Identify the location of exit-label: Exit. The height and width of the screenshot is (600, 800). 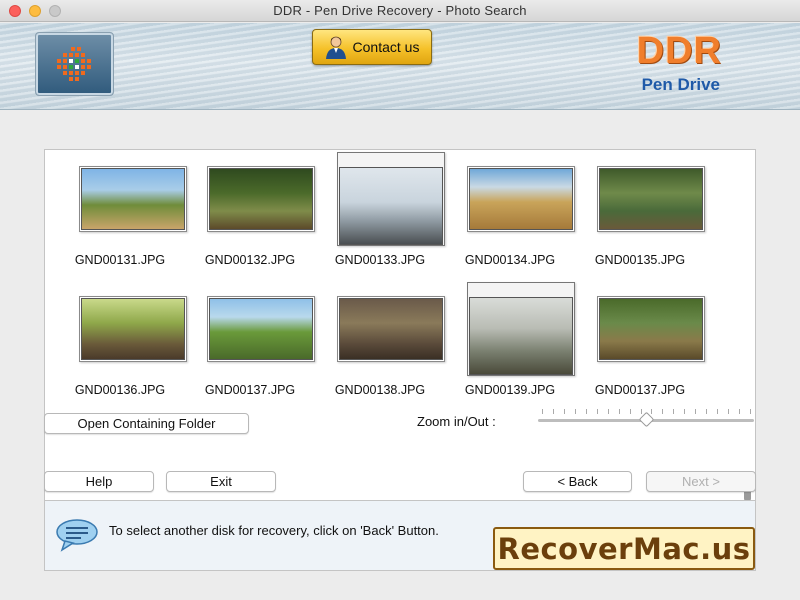
(221, 481).